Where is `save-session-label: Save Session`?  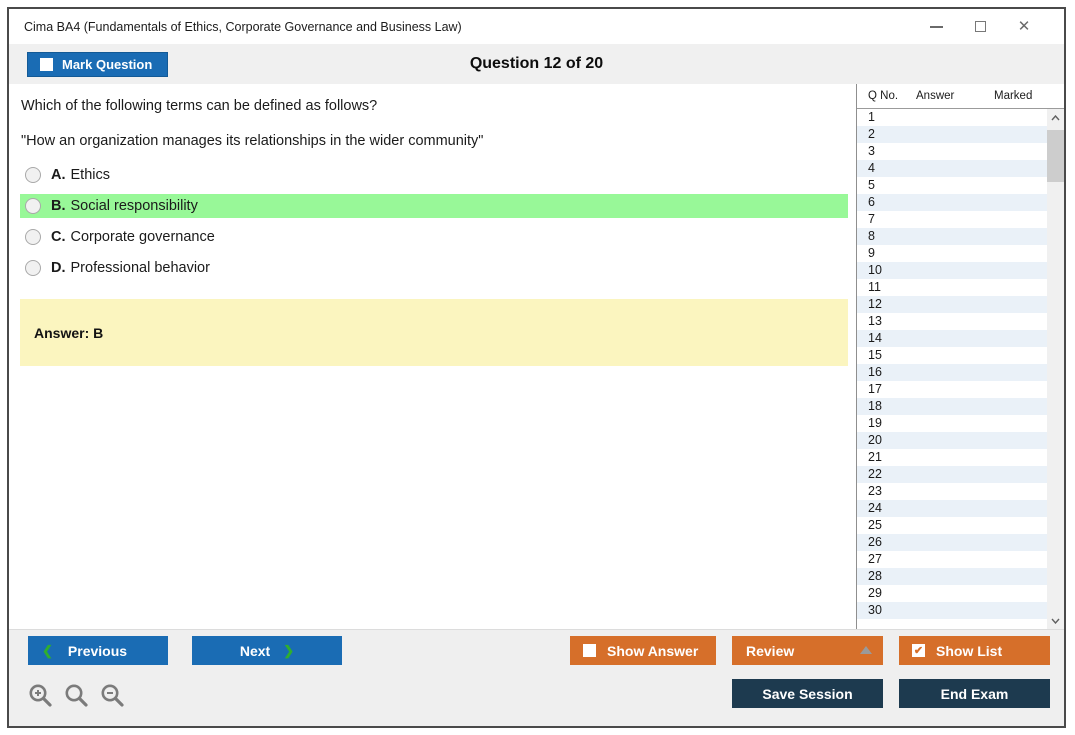
save-session-label: Save Session is located at coordinates (807, 693).